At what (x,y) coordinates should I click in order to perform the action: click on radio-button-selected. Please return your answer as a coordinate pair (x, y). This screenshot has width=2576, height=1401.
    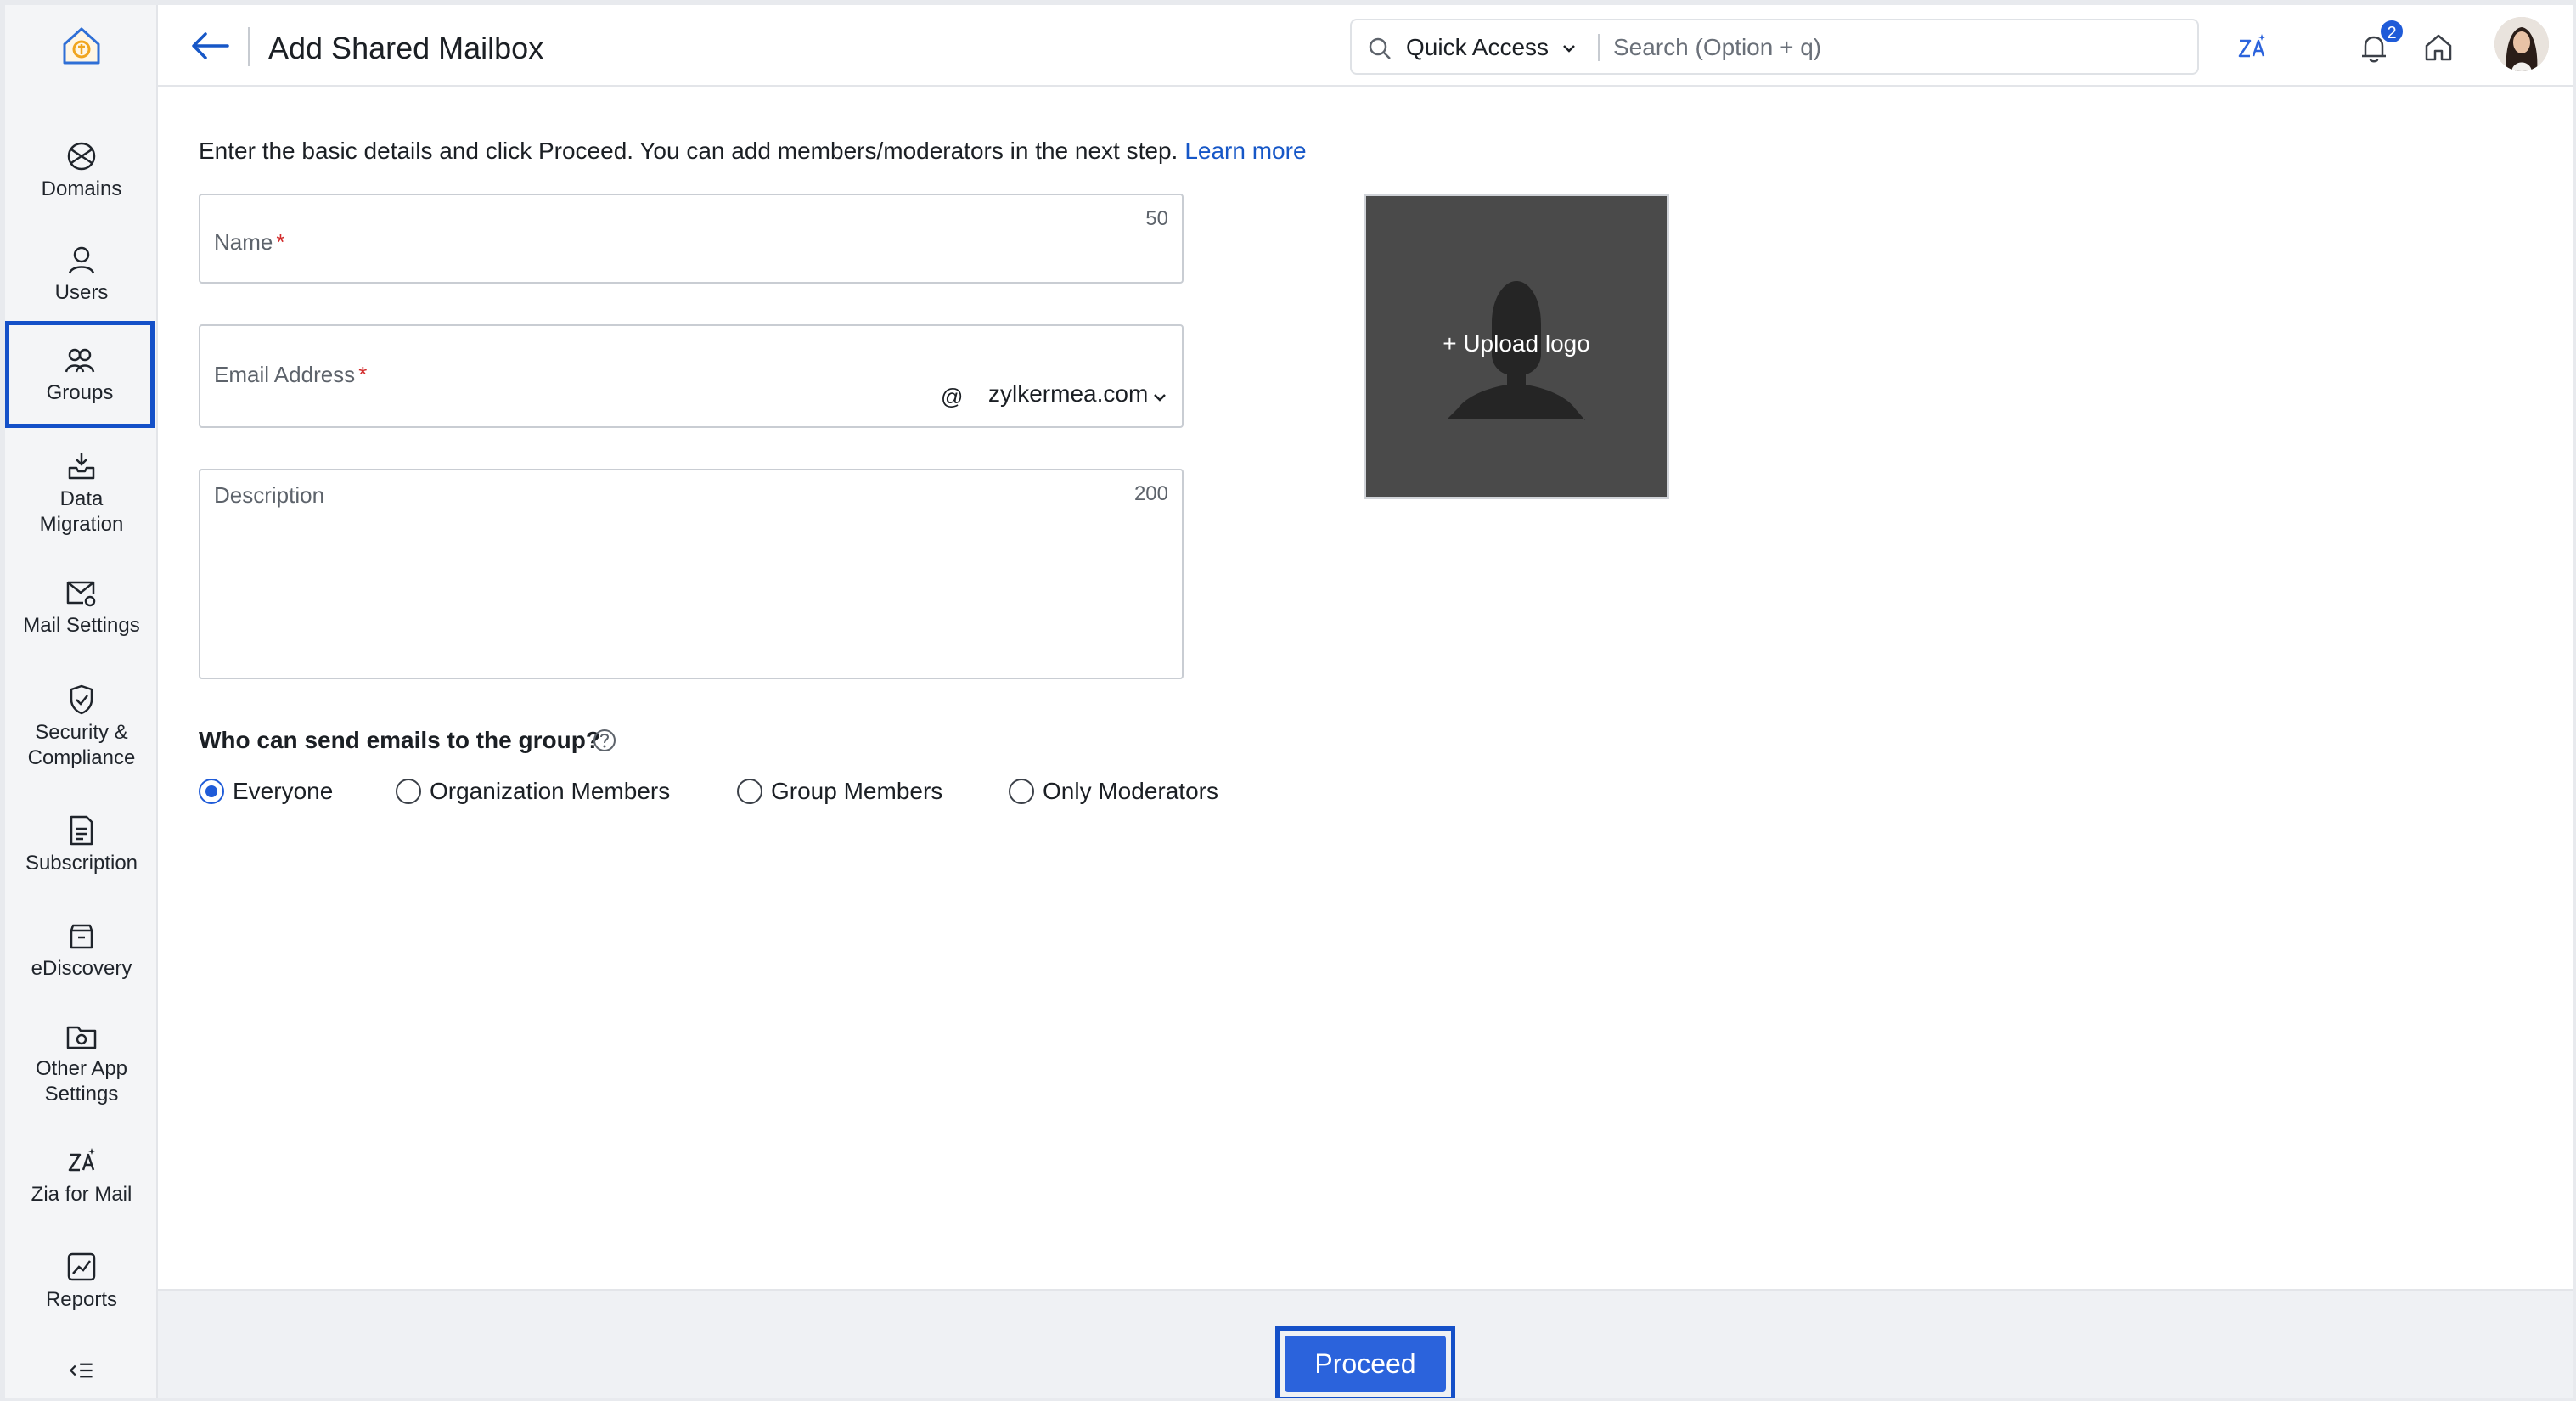
    Looking at the image, I should click on (211, 792).